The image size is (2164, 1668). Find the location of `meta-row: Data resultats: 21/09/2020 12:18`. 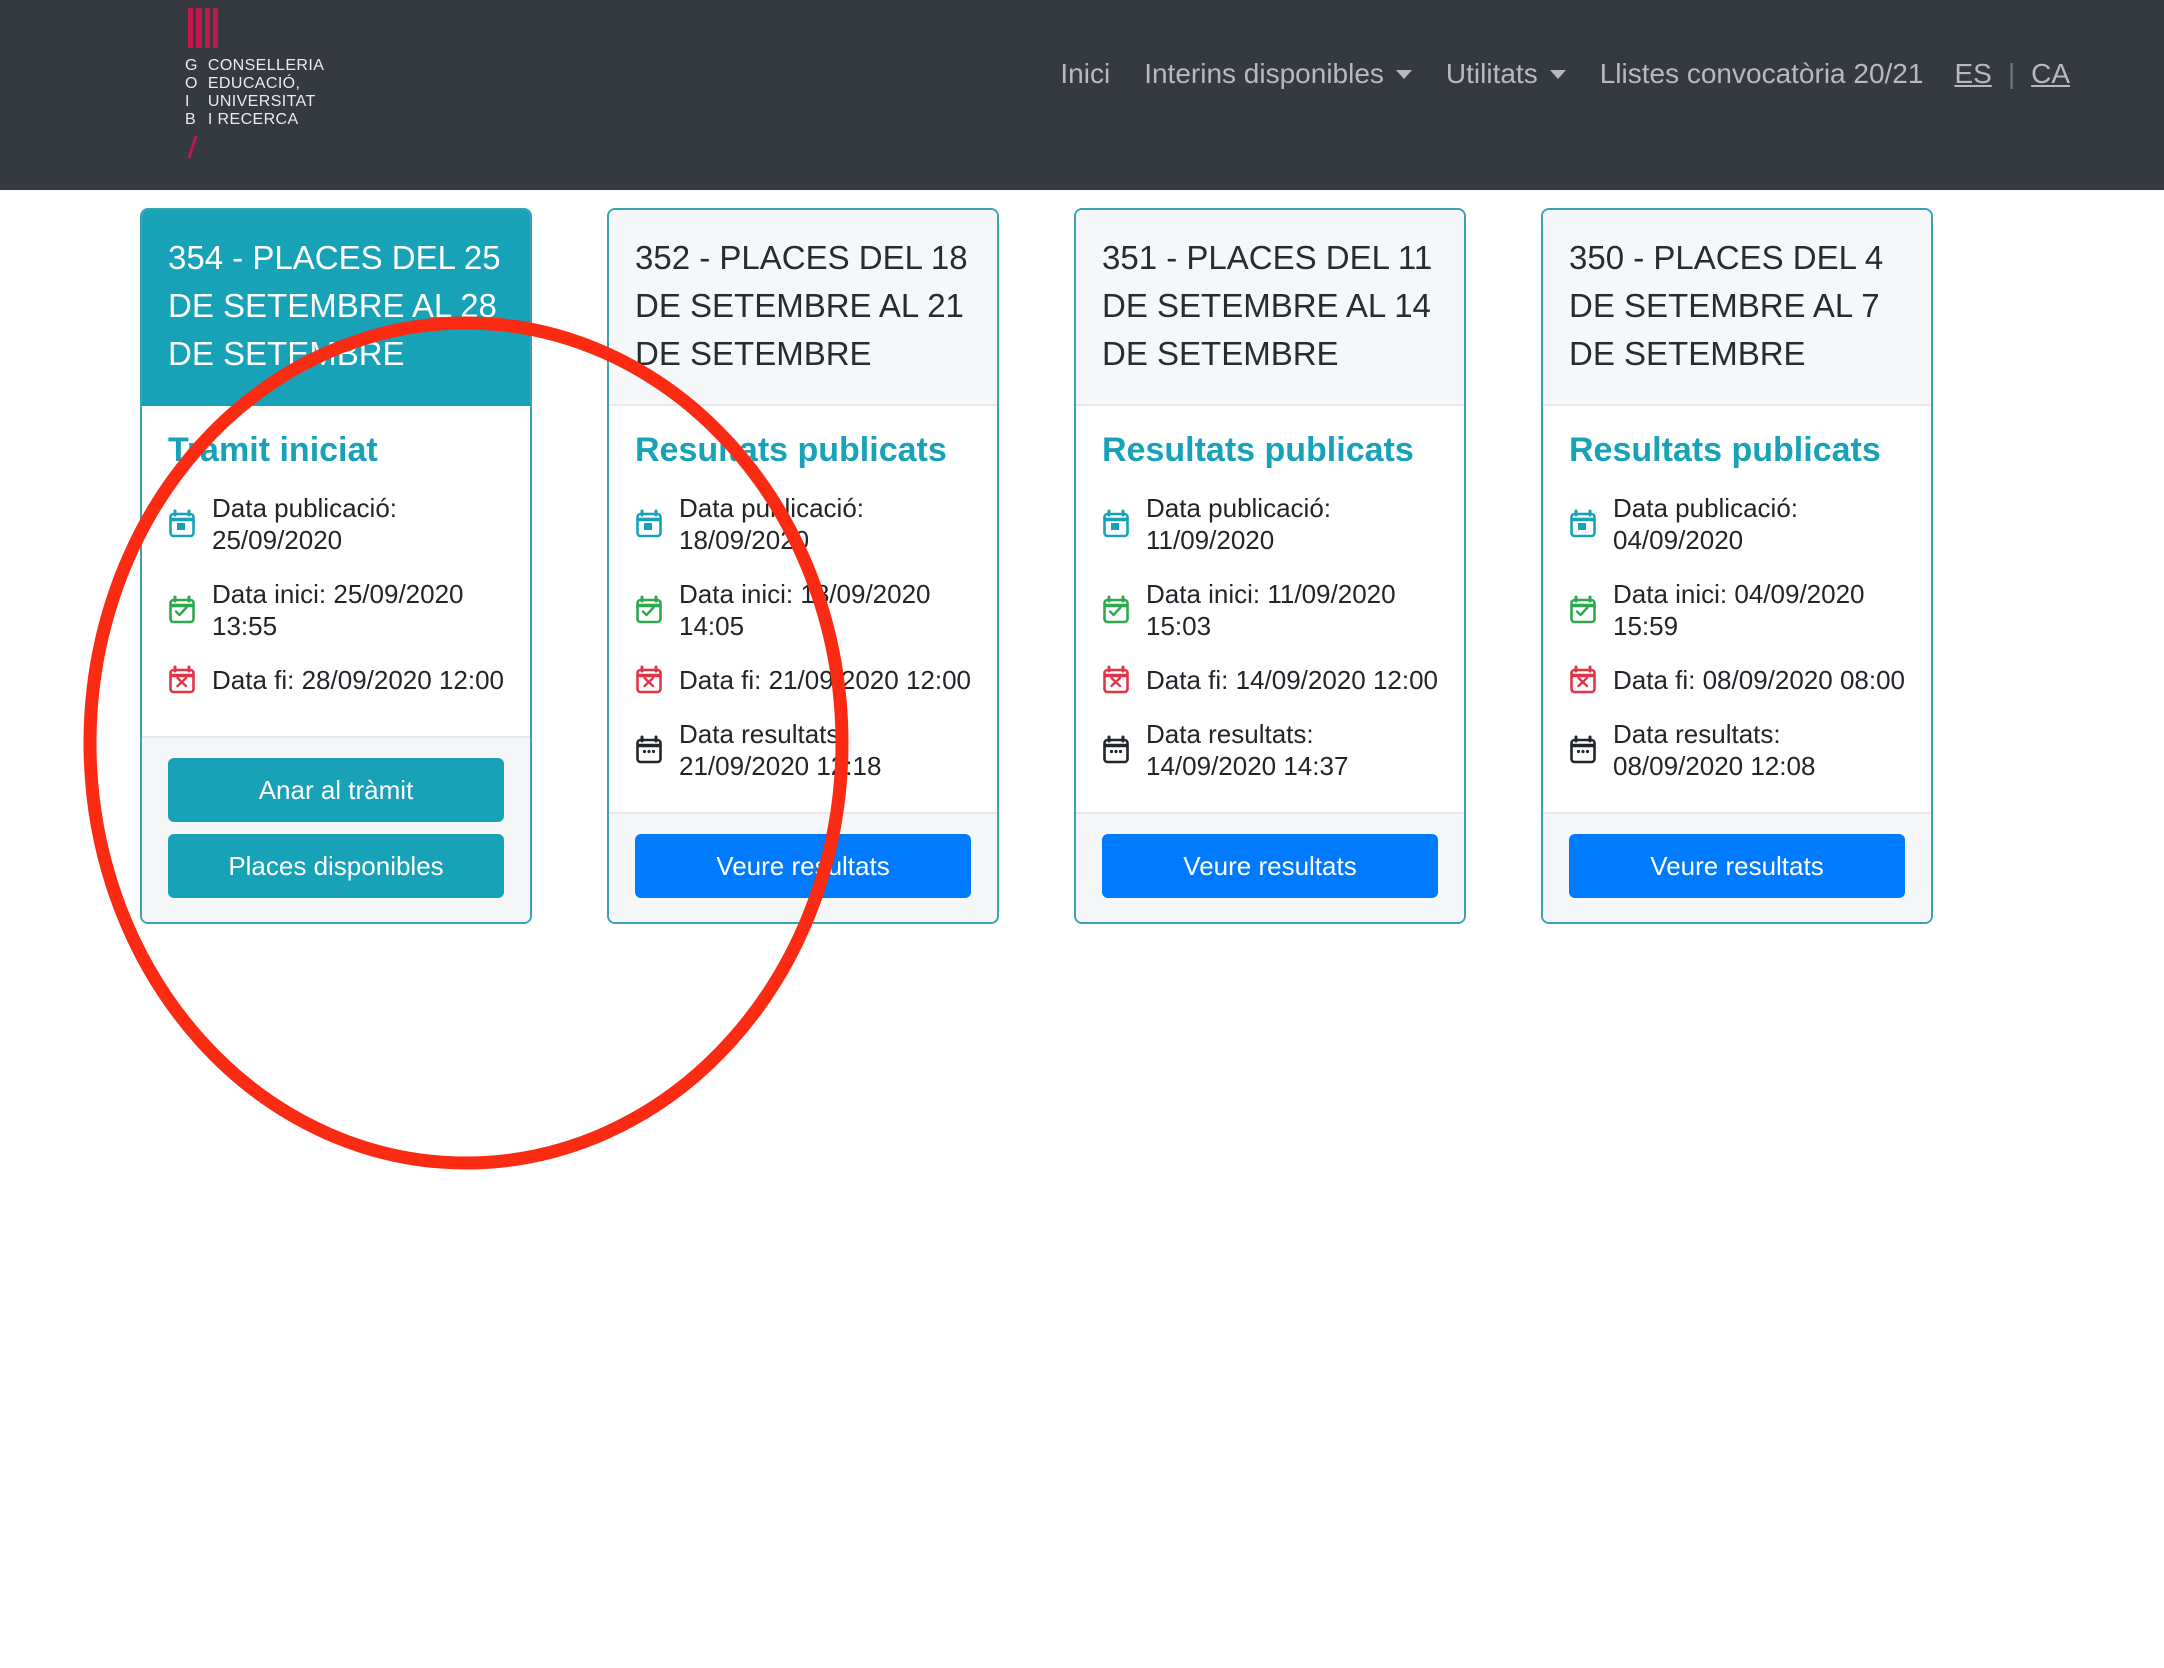

meta-row: Data resultats: 21/09/2020 12:18 is located at coordinates (803, 750).